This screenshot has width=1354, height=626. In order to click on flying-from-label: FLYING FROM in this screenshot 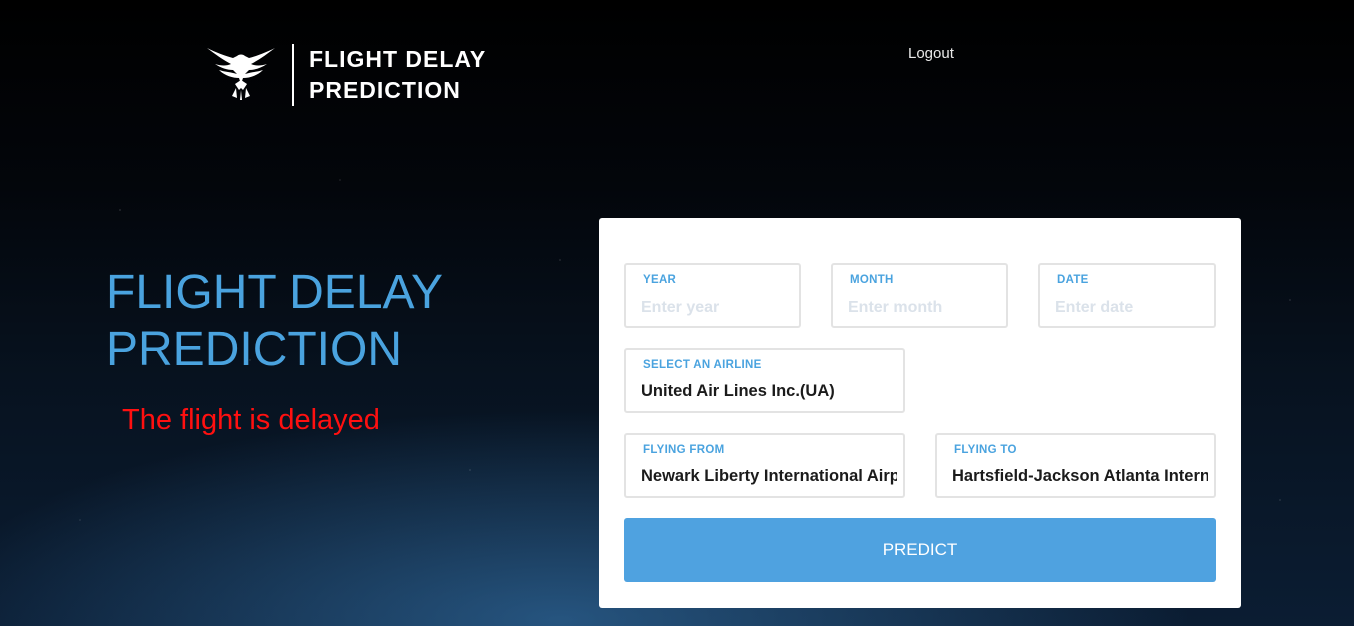, I will do `click(684, 450)`.